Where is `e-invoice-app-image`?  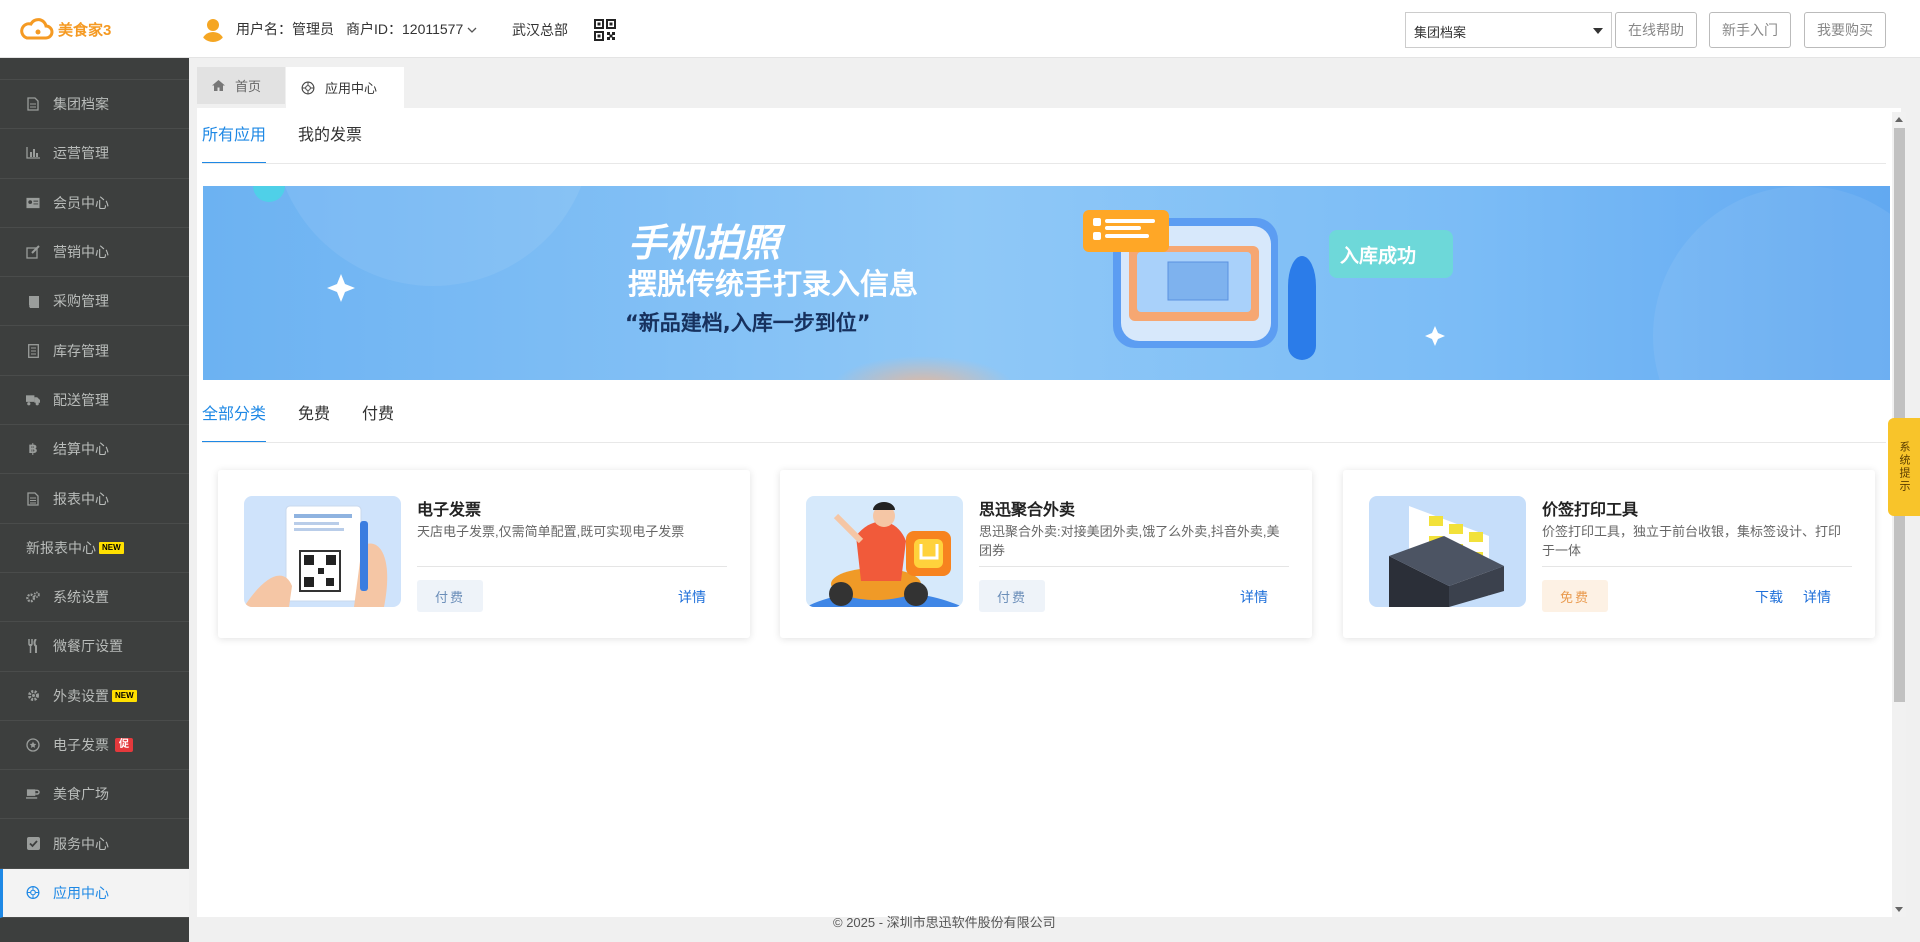
e-invoice-app-image is located at coordinates (322, 551).